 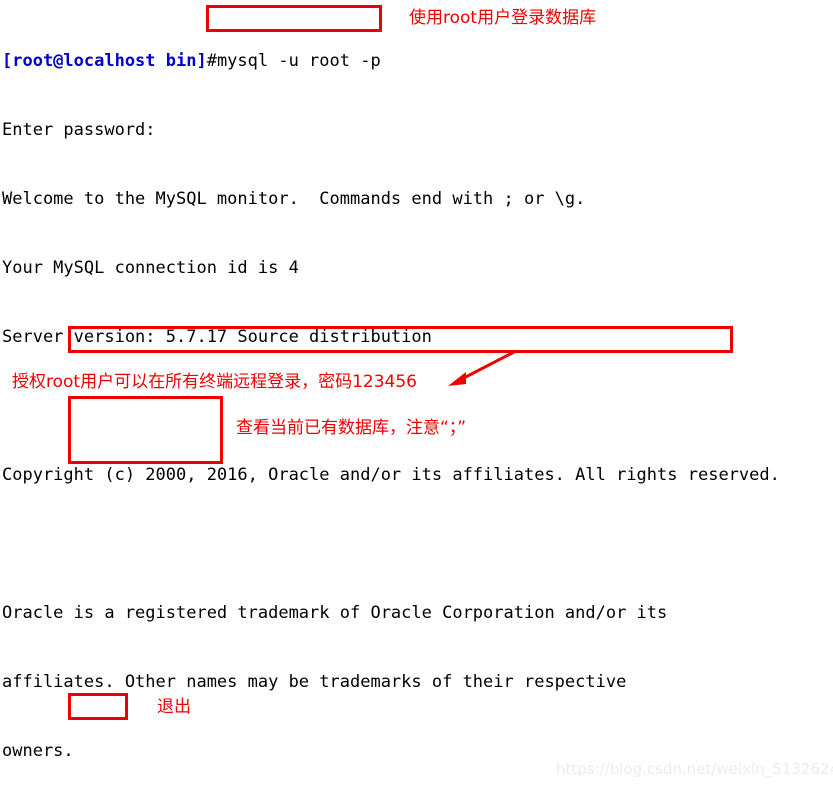 What do you see at coordinates (104, 61) in the screenshot?
I see `shell-prompt: [root@localhost bin]` at bounding box center [104, 61].